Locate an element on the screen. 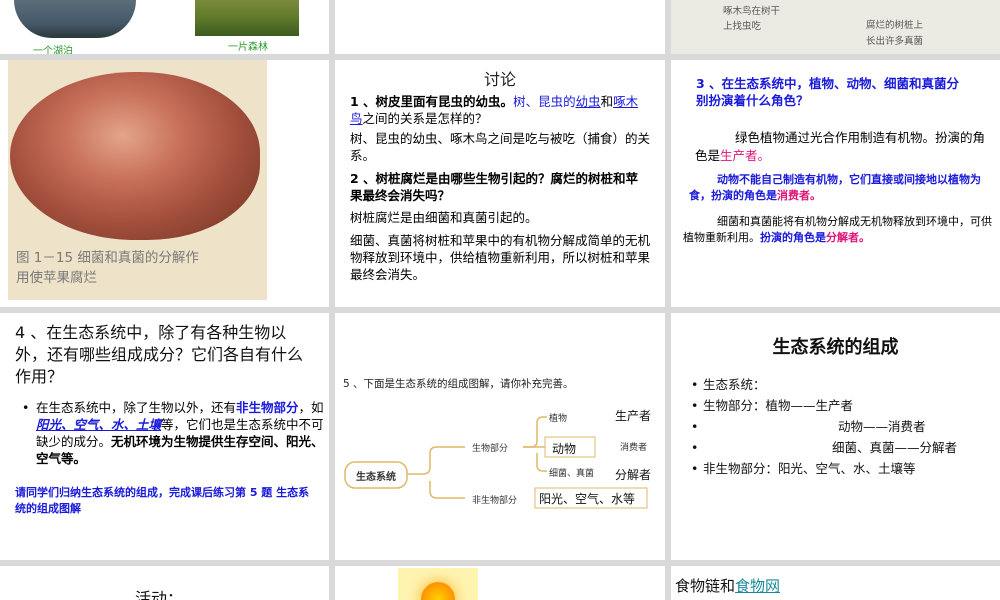 This screenshot has width=1000, height=600. question-2: 2 、树桩腐烂是由哪些生物引起的？腐烂的树桩和苹果最终会消失吗？ is located at coordinates (494, 187).